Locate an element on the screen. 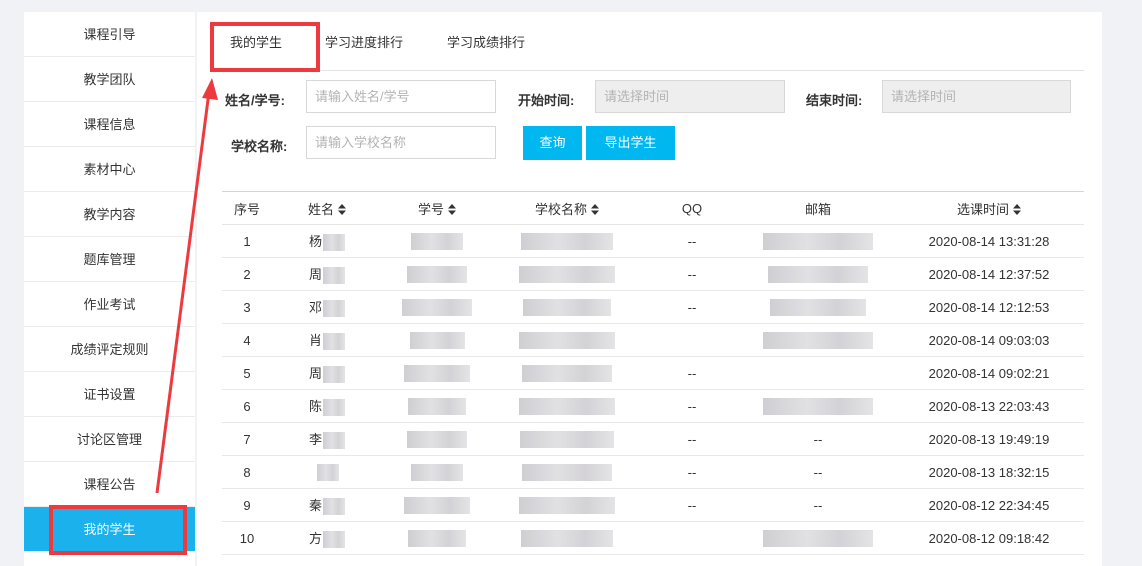  cell-email-text: -- is located at coordinates (818, 505).